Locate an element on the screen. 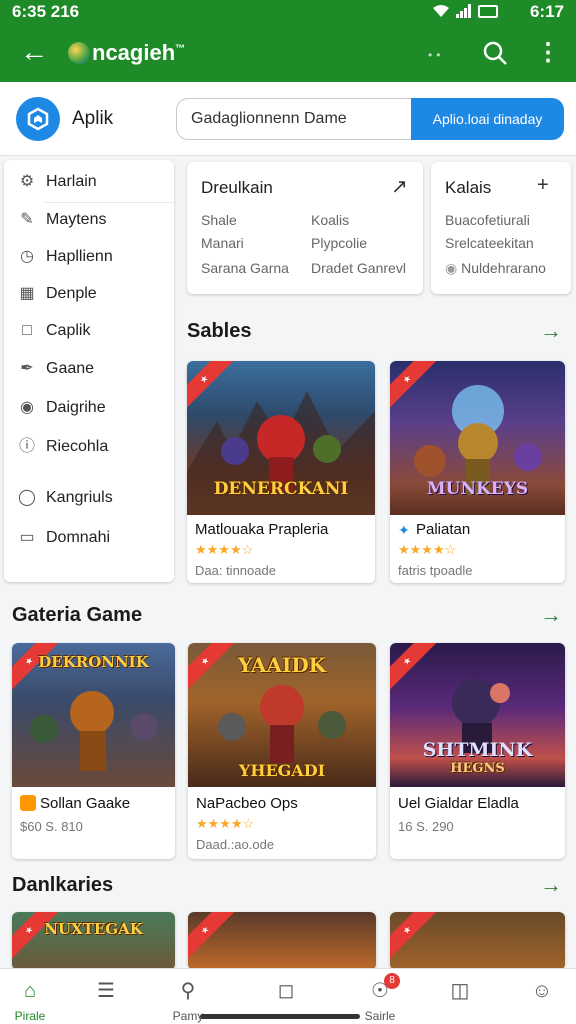 The height and width of the screenshot is (1024, 576). game-badge-icon is located at coordinates (28, 803).